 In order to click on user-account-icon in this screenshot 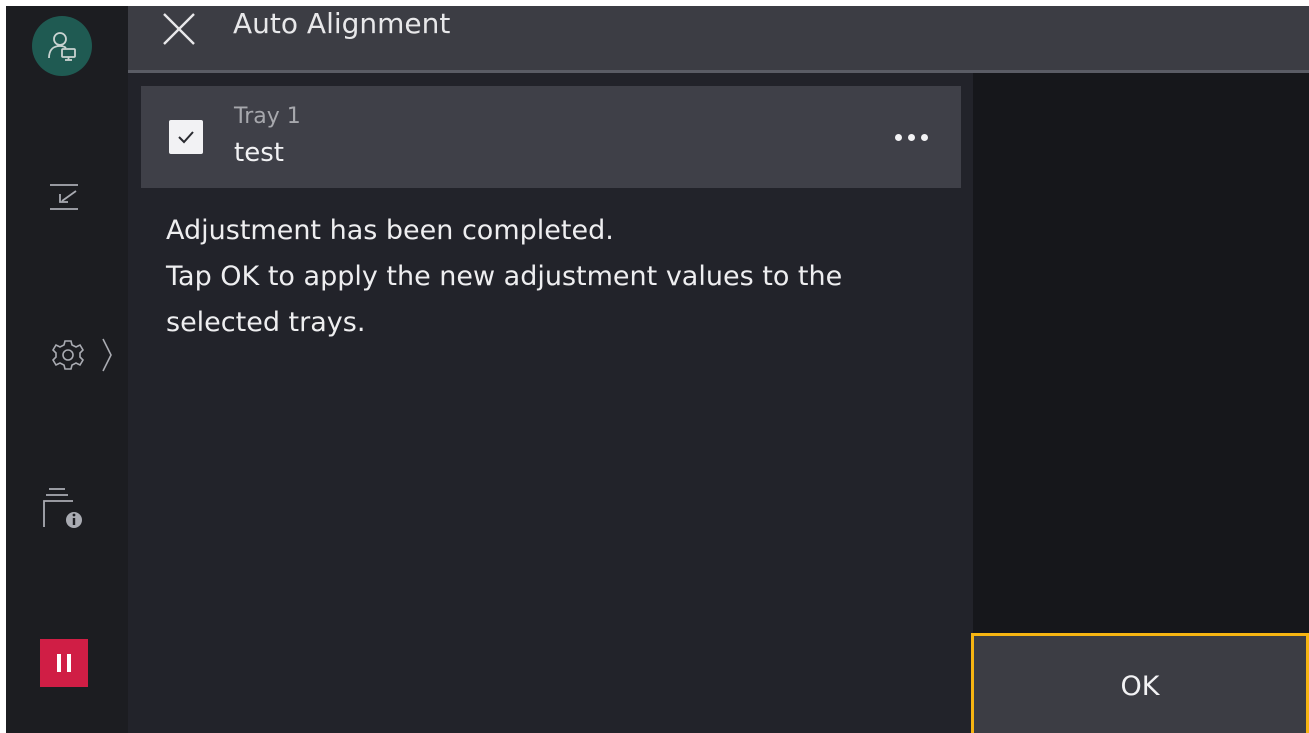, I will do `click(62, 46)`.